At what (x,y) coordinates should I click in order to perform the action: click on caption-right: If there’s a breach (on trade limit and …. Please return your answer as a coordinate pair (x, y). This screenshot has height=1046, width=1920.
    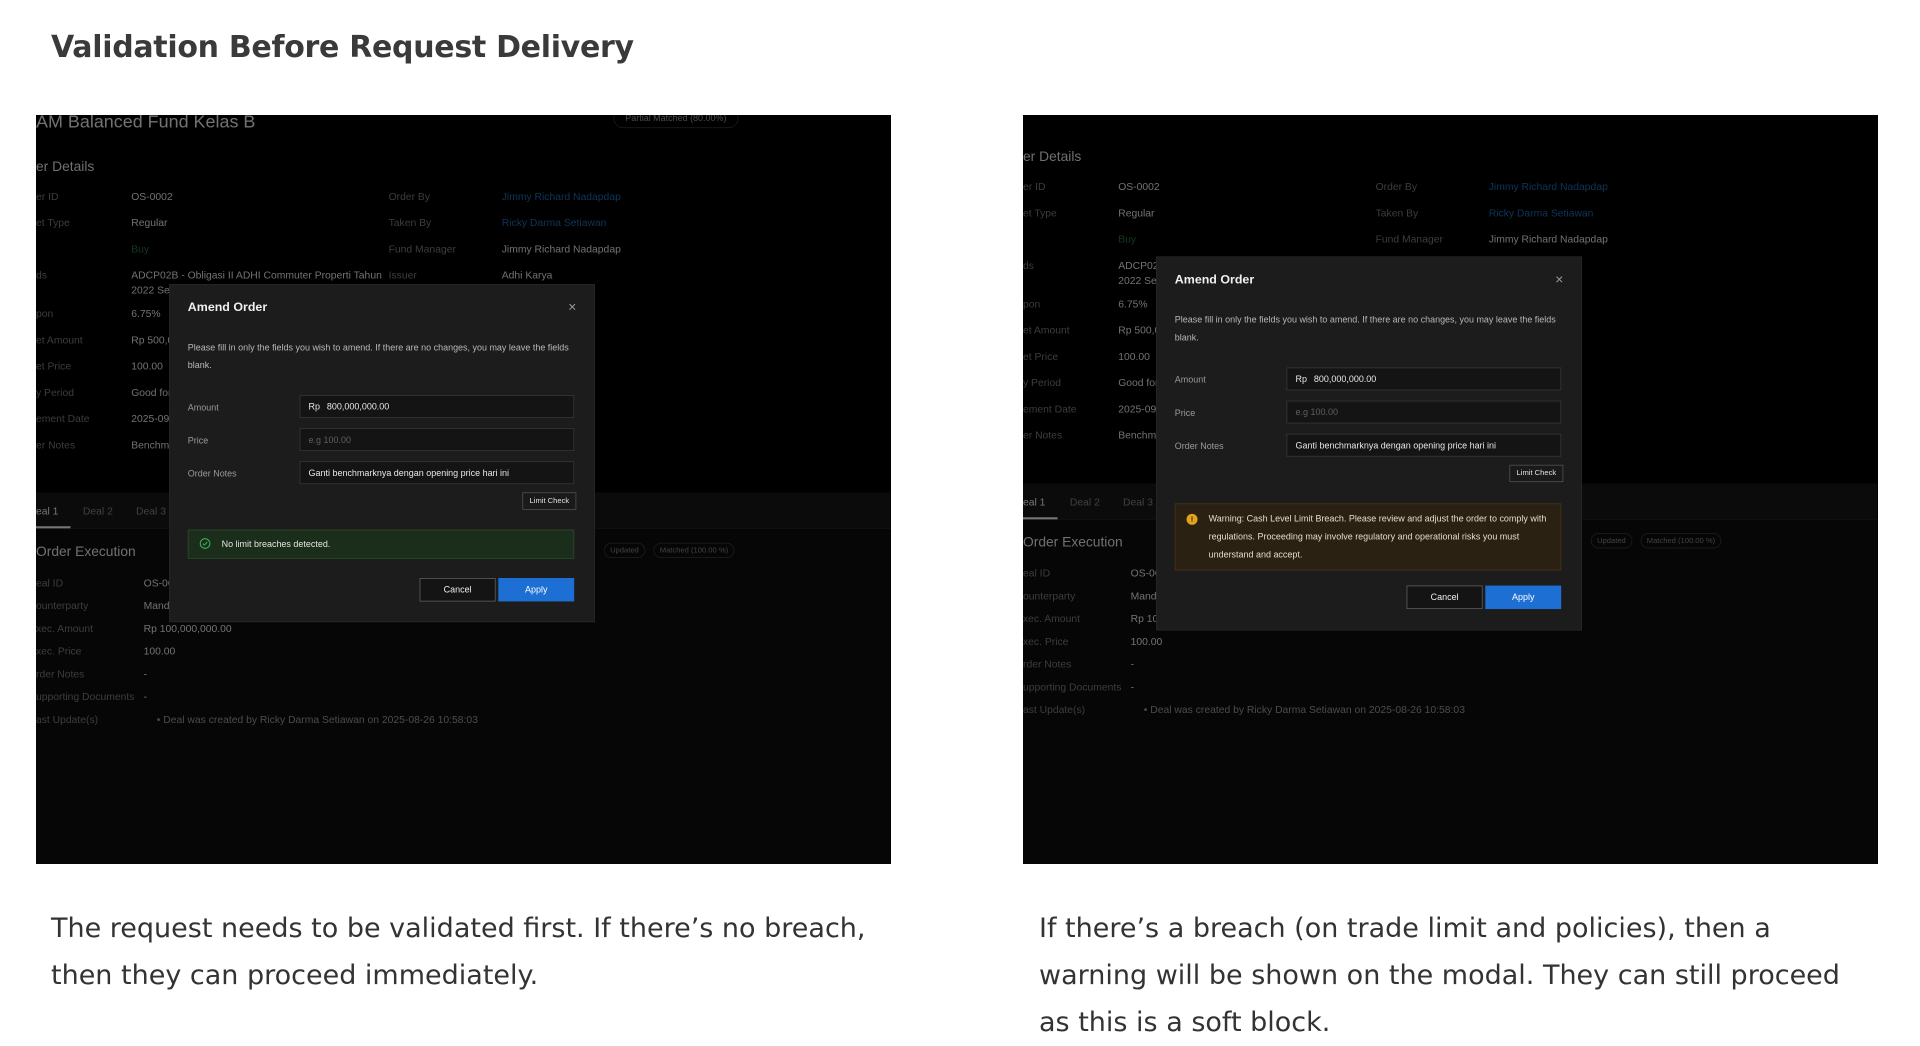
    Looking at the image, I should click on (1439, 975).